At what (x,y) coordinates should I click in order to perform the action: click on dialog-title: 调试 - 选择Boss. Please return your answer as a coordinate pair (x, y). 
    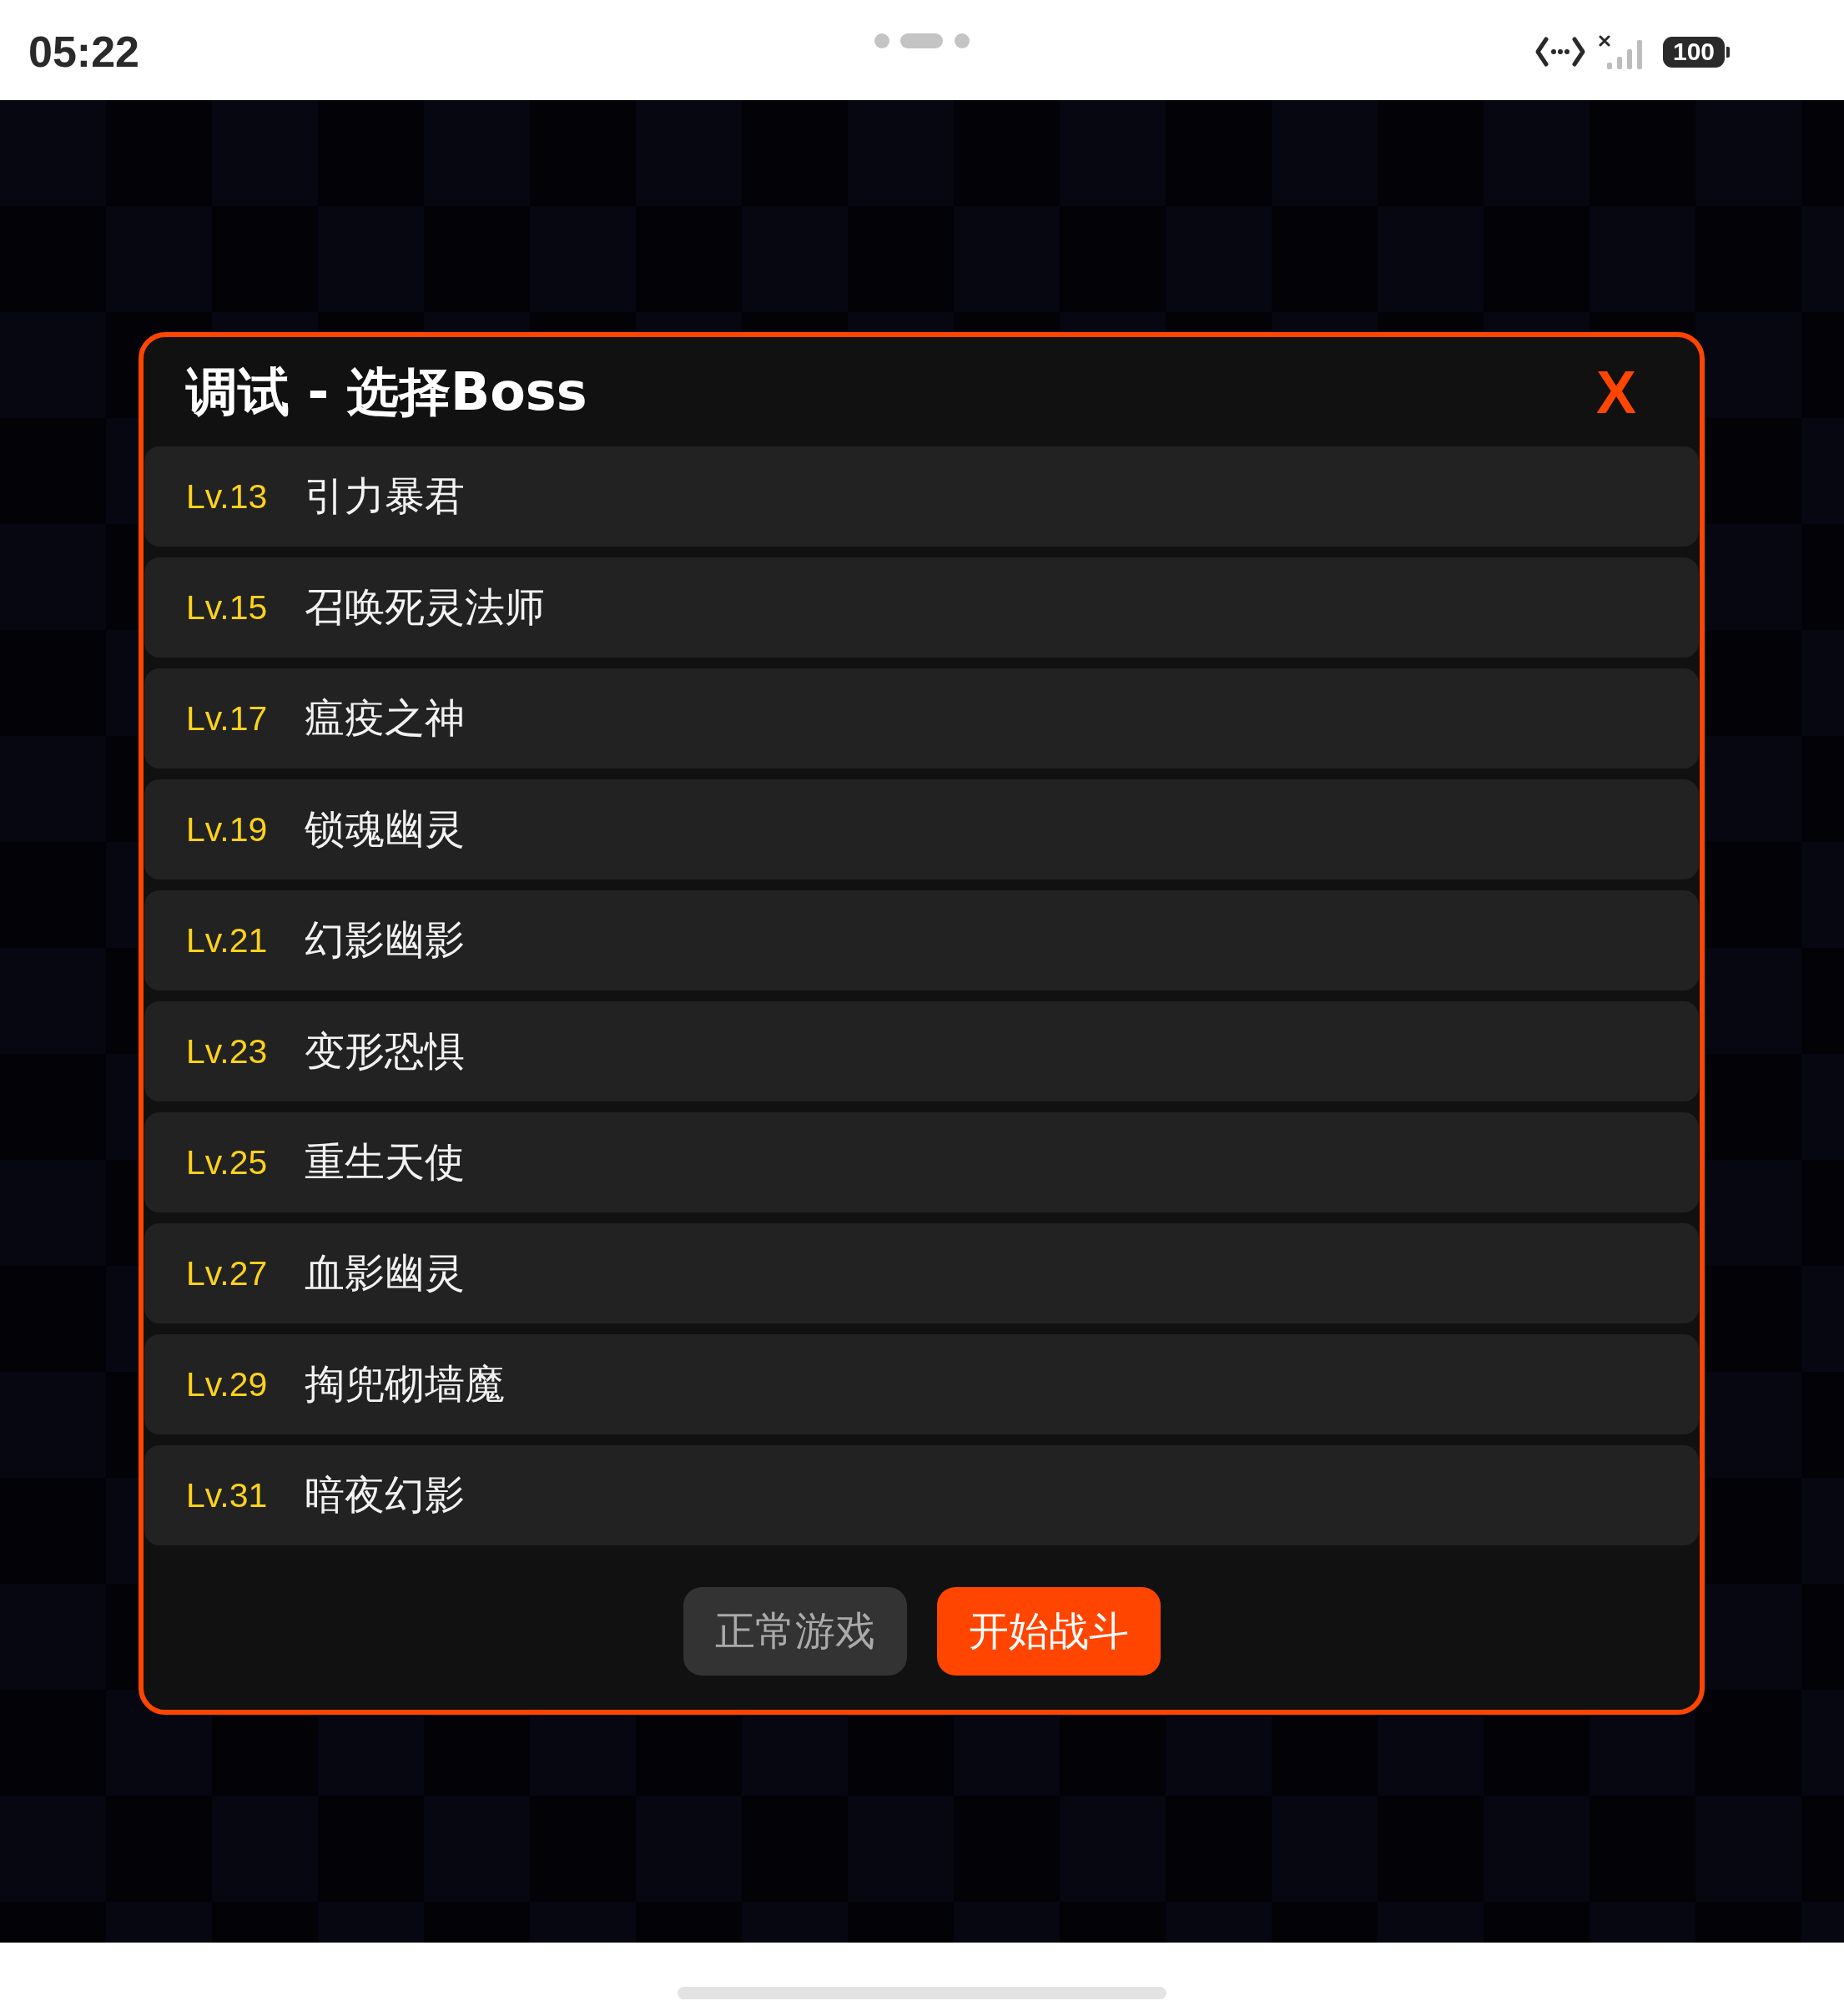
    Looking at the image, I should click on (387, 392).